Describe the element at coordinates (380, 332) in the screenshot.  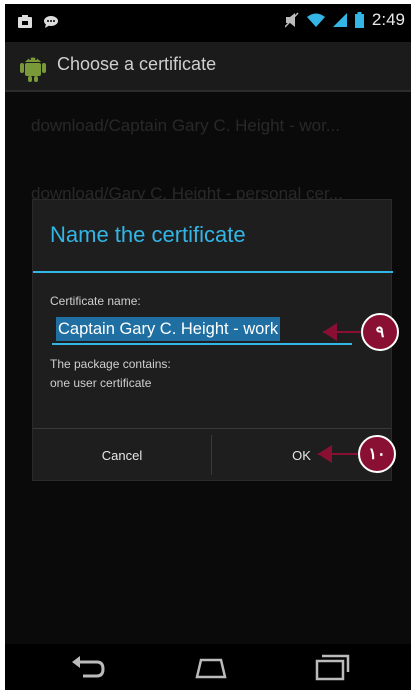
I see `step-9-badge: ٩` at that location.